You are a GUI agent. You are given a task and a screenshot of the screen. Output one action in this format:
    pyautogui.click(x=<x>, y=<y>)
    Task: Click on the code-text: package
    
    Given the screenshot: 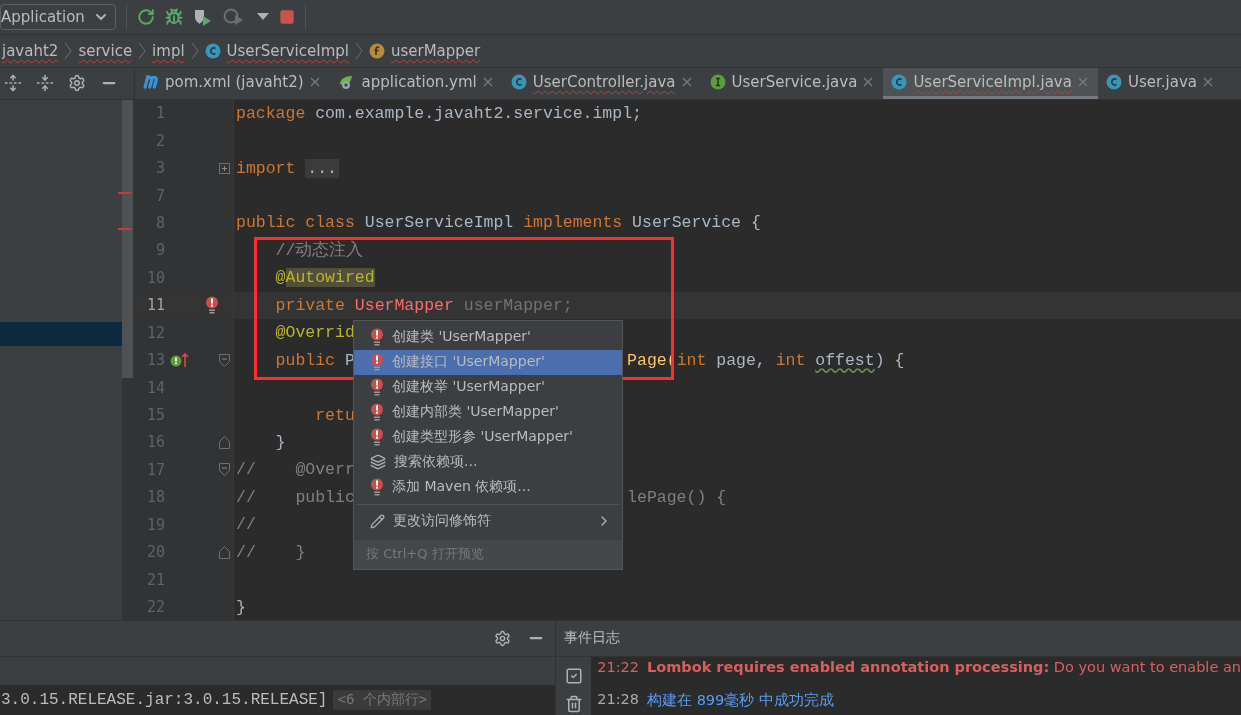 What is the action you would take?
    pyautogui.click(x=271, y=113)
    